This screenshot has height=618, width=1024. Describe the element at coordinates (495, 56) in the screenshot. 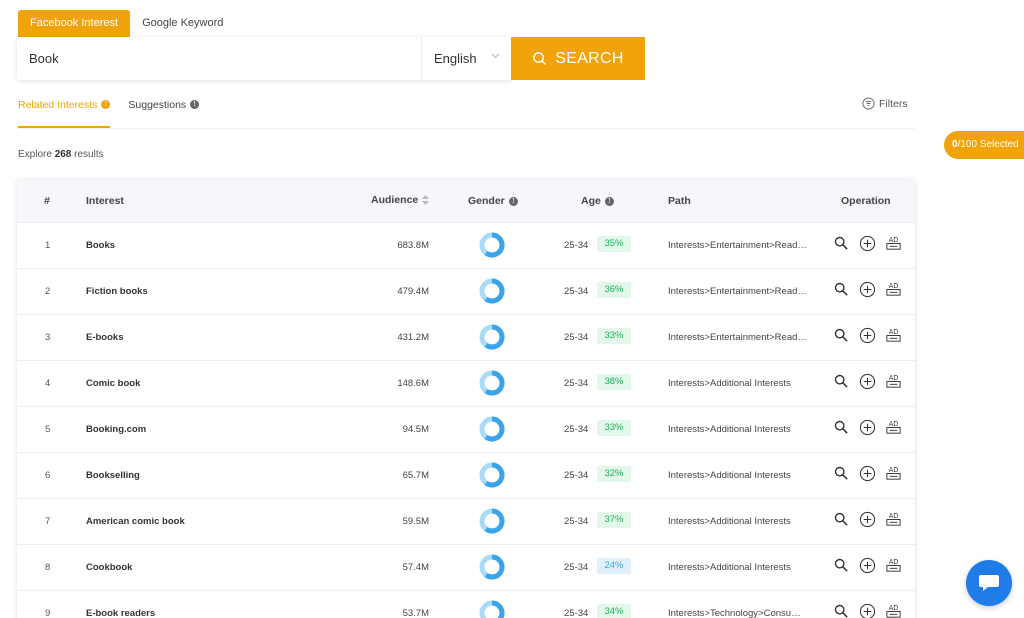

I see `chevron-down-icon` at that location.